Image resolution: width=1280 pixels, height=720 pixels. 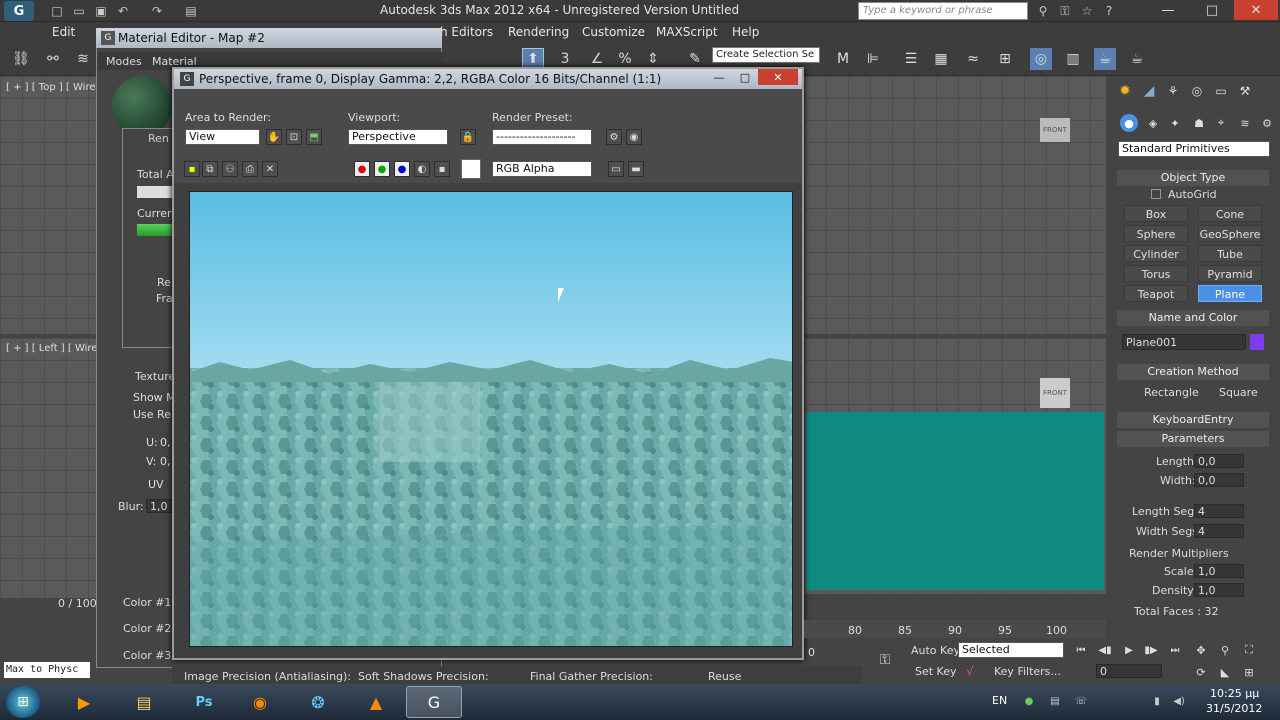 I want to click on help-icon: ?, so click(x=1109, y=11).